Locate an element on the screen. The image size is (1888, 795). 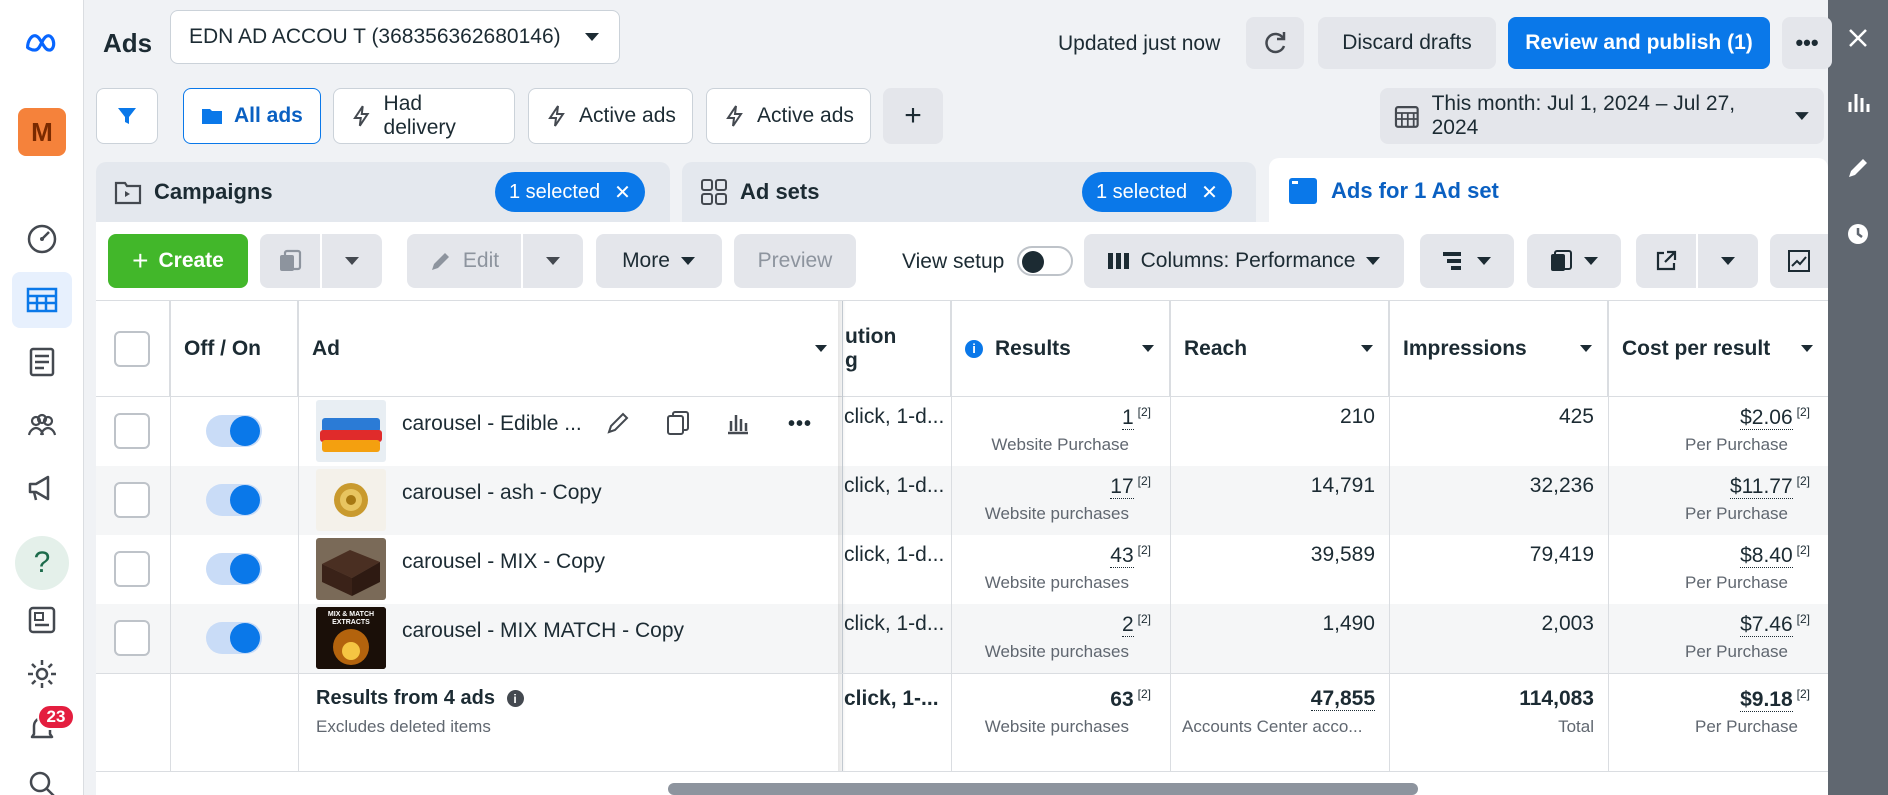
create-button: + Create is located at coordinates (178, 261).